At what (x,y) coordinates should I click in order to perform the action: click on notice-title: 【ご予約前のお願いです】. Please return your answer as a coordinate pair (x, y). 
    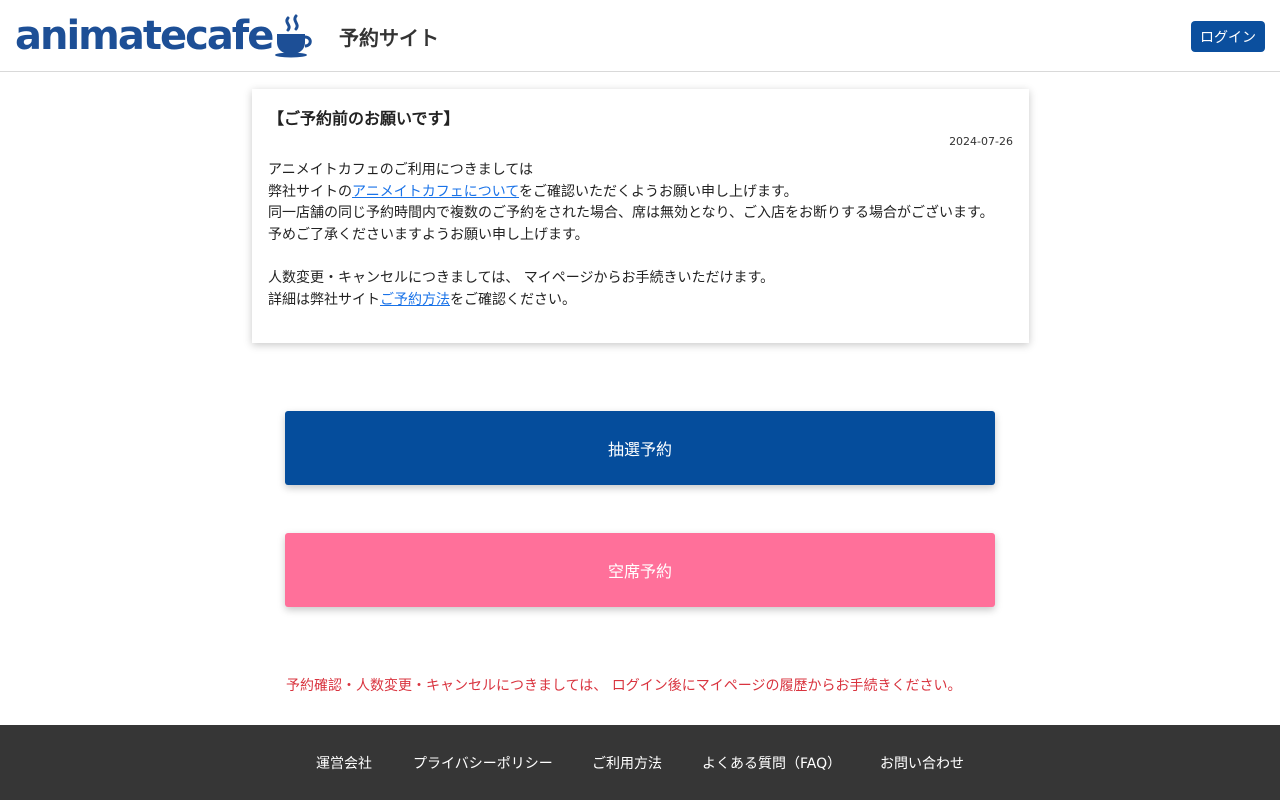
    Looking at the image, I should click on (364, 118).